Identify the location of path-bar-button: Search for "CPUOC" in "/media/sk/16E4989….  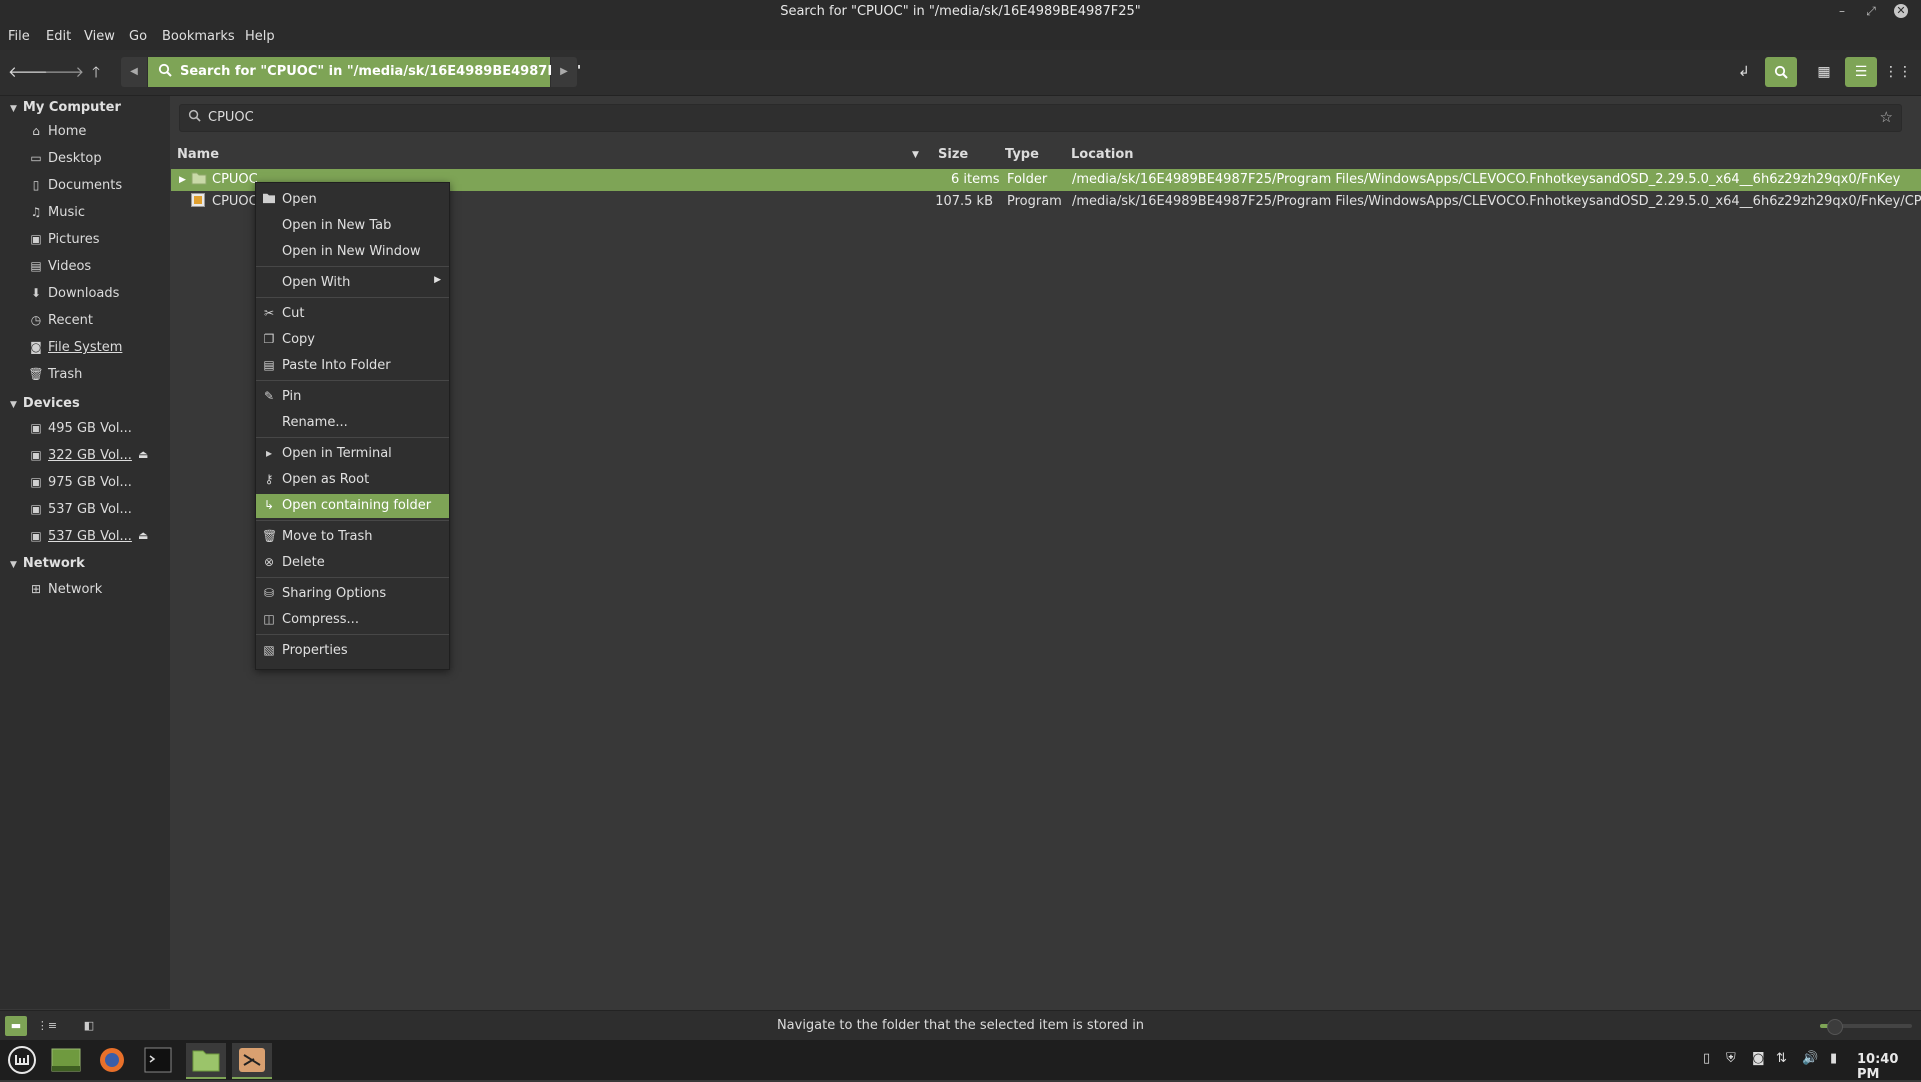
(364, 72).